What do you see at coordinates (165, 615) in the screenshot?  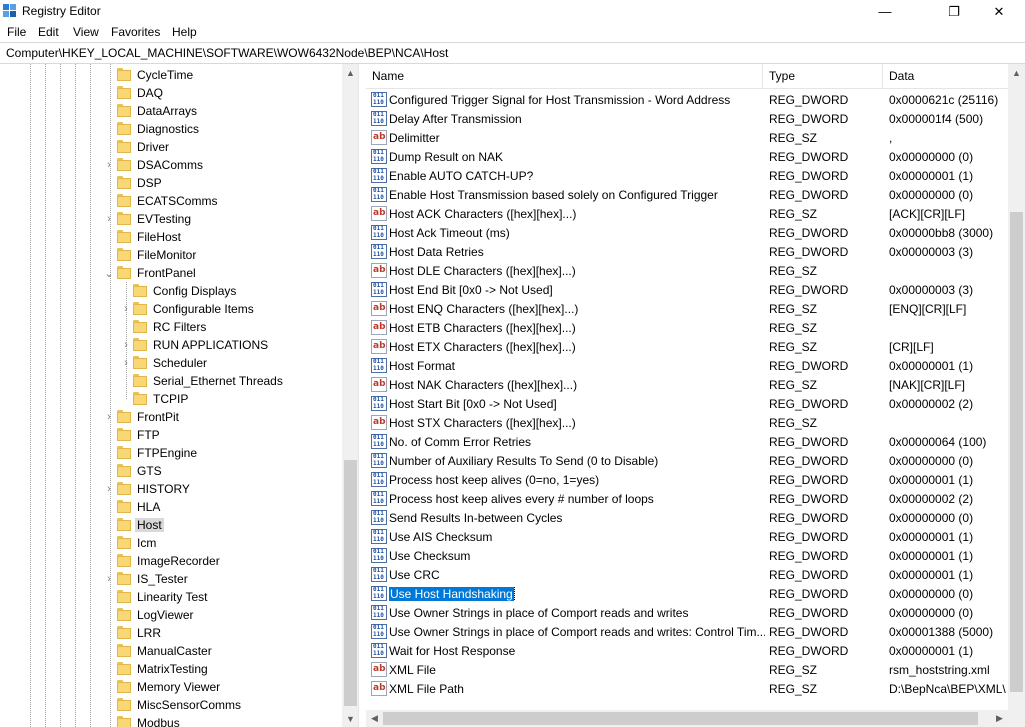 I see `tree-item-label: LogViewer` at bounding box center [165, 615].